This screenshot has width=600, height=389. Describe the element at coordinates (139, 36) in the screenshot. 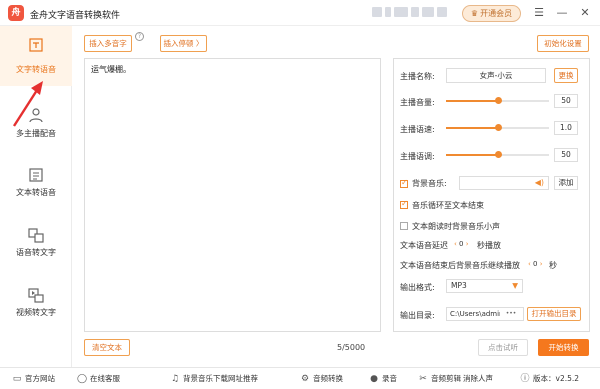

I see `help-icon: ?` at that location.